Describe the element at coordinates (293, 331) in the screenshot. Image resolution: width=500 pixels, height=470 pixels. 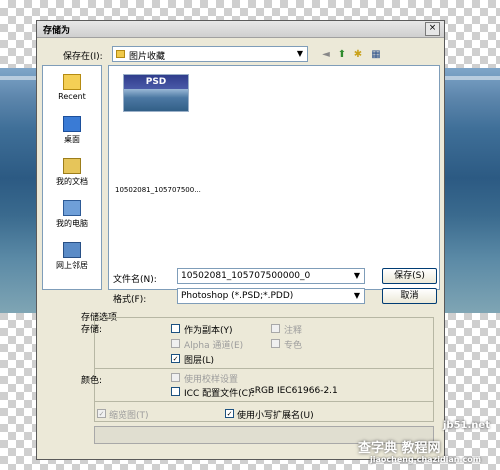
I see `notes-label: 注释` at that location.